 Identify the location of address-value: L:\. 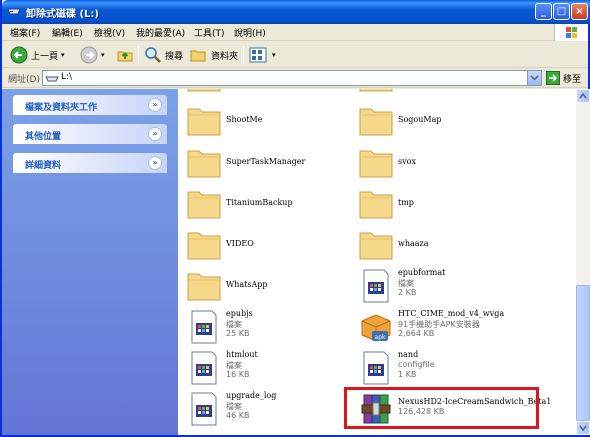
(67, 77).